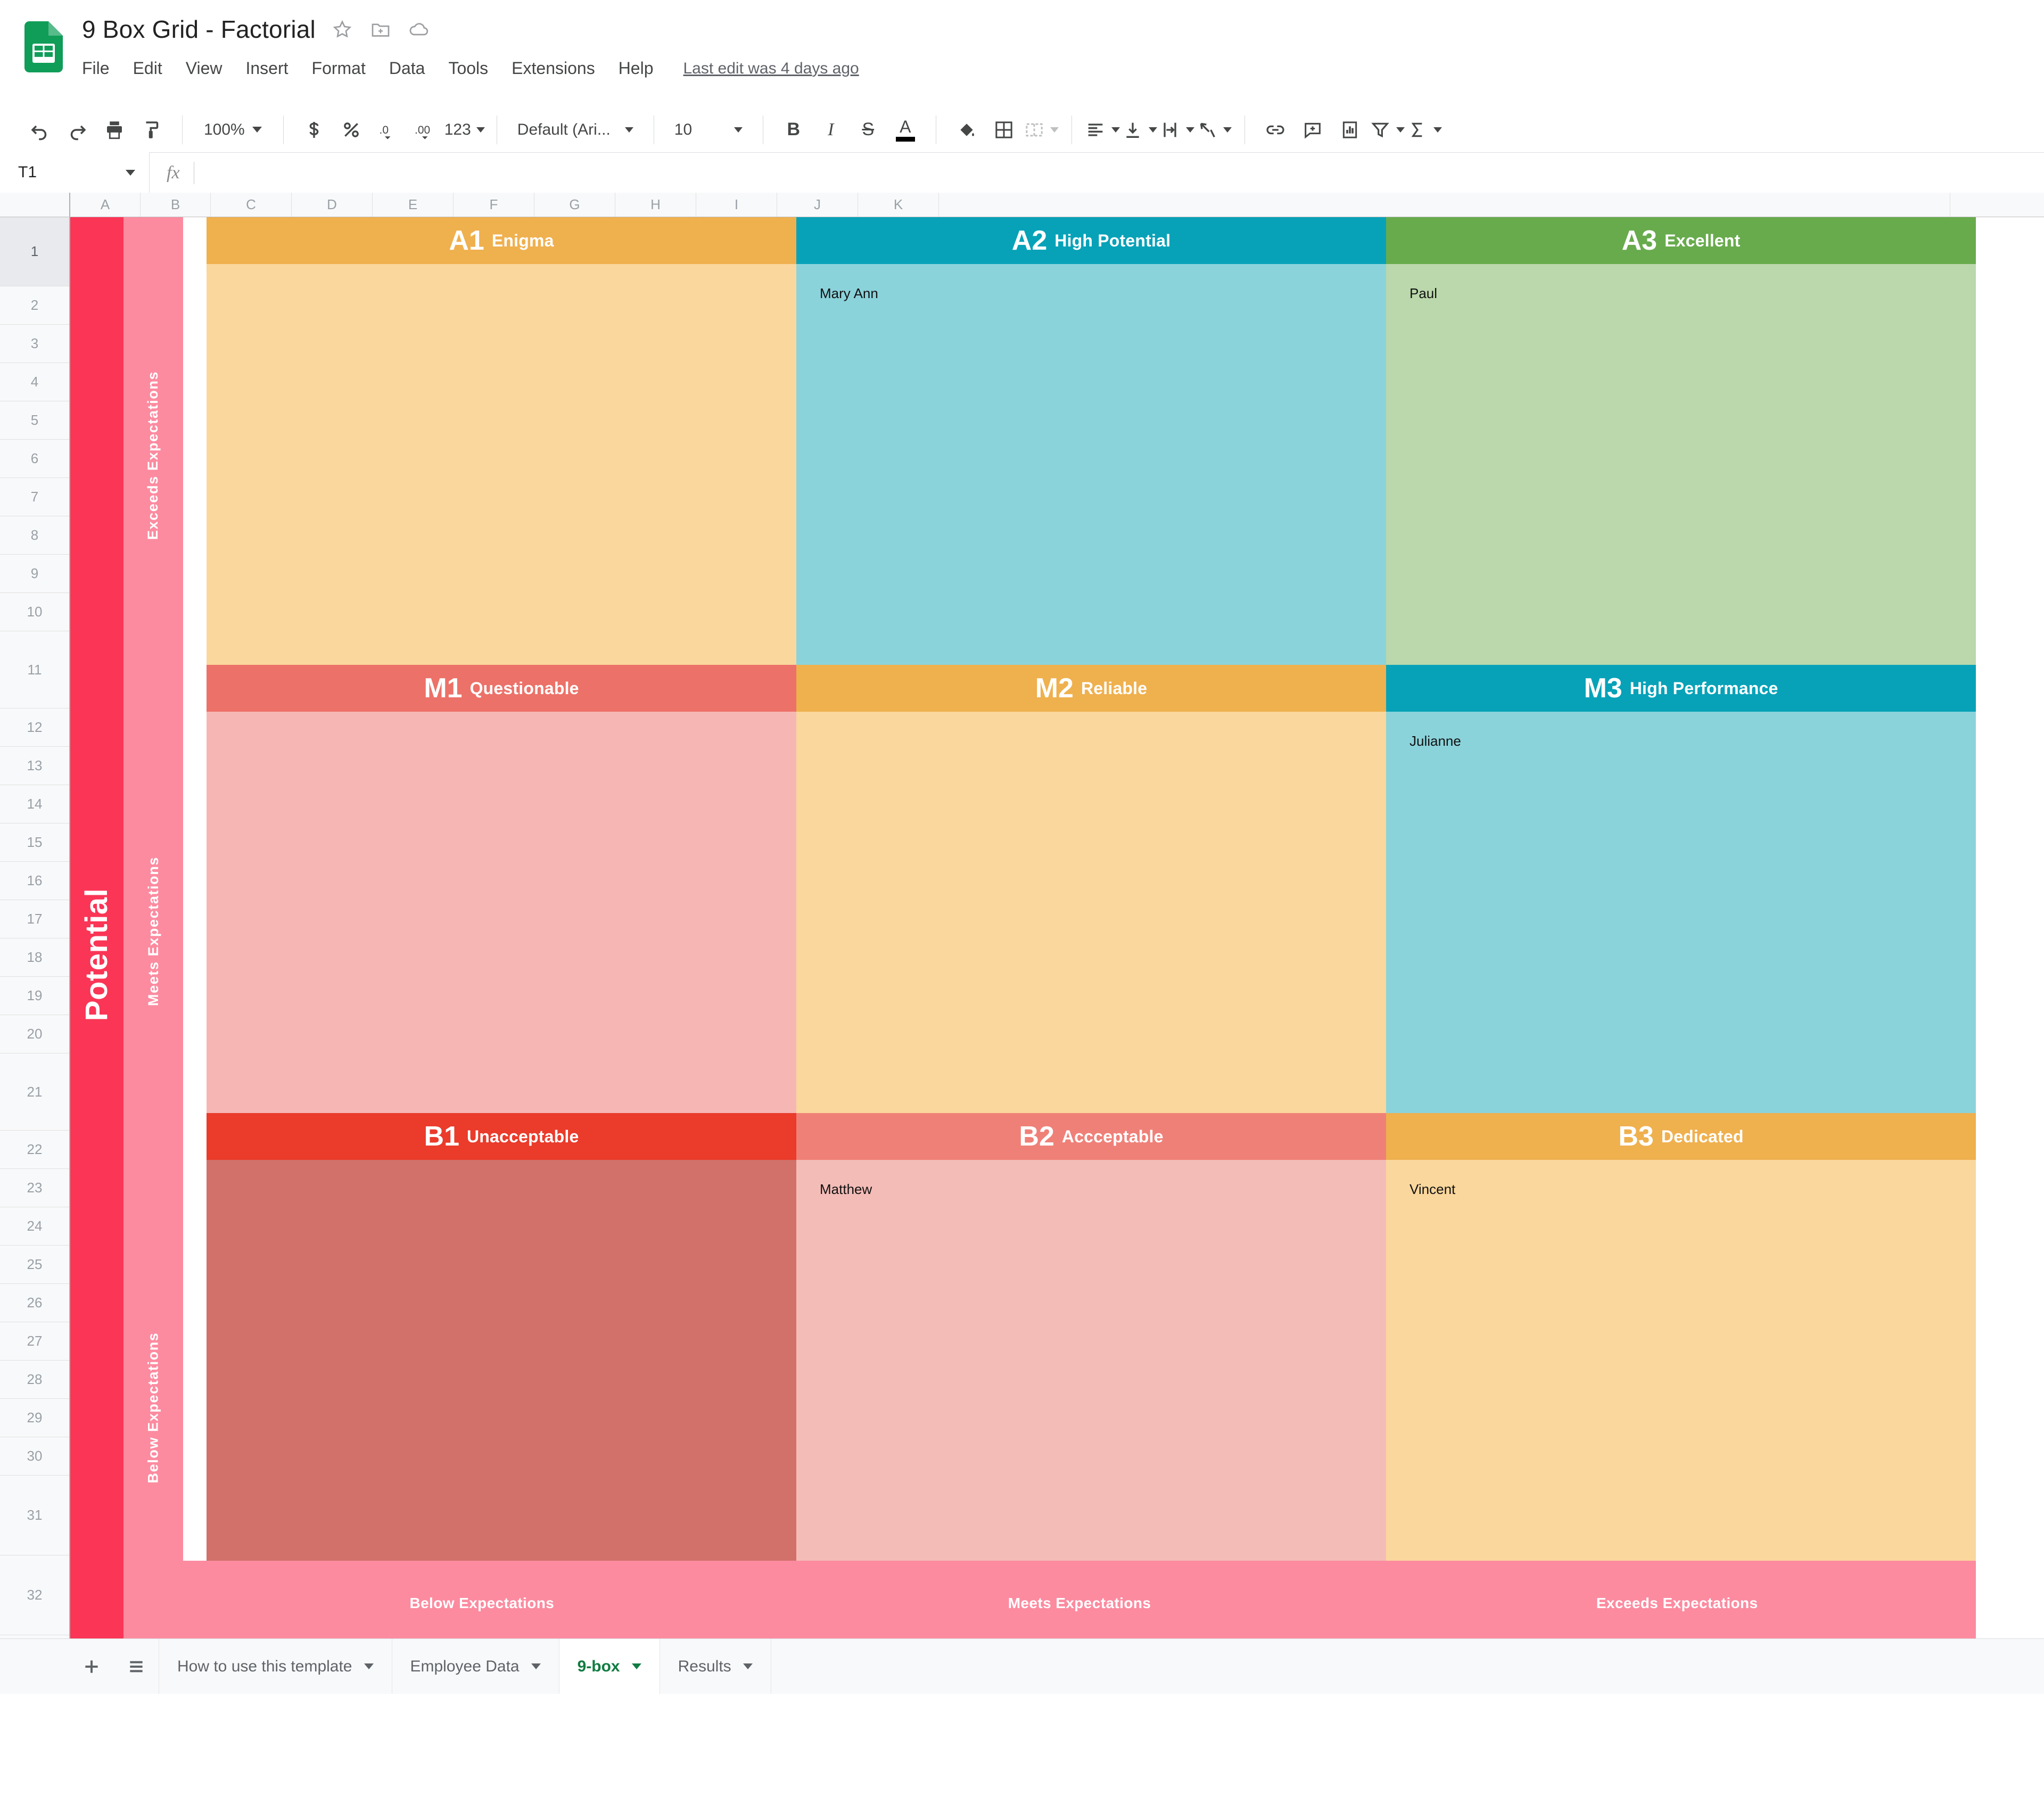 The image size is (2044, 1796). Describe the element at coordinates (34, 497) in the screenshot. I see `row-header-7: 7` at that location.